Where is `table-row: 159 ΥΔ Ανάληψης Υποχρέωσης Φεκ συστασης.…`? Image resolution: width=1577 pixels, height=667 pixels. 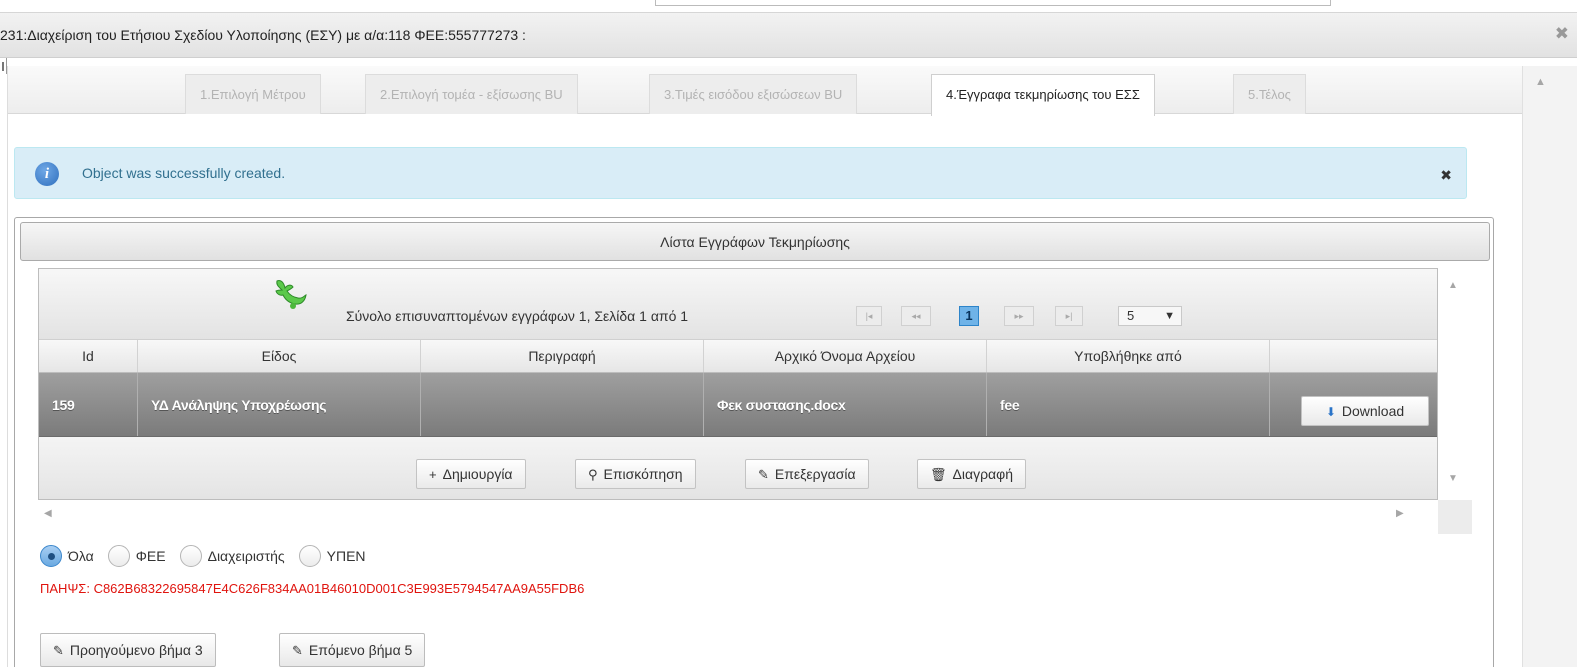
table-row: 159 ΥΔ Ανάληψης Υποχρέωσης Φεκ συστασης.… is located at coordinates (738, 405).